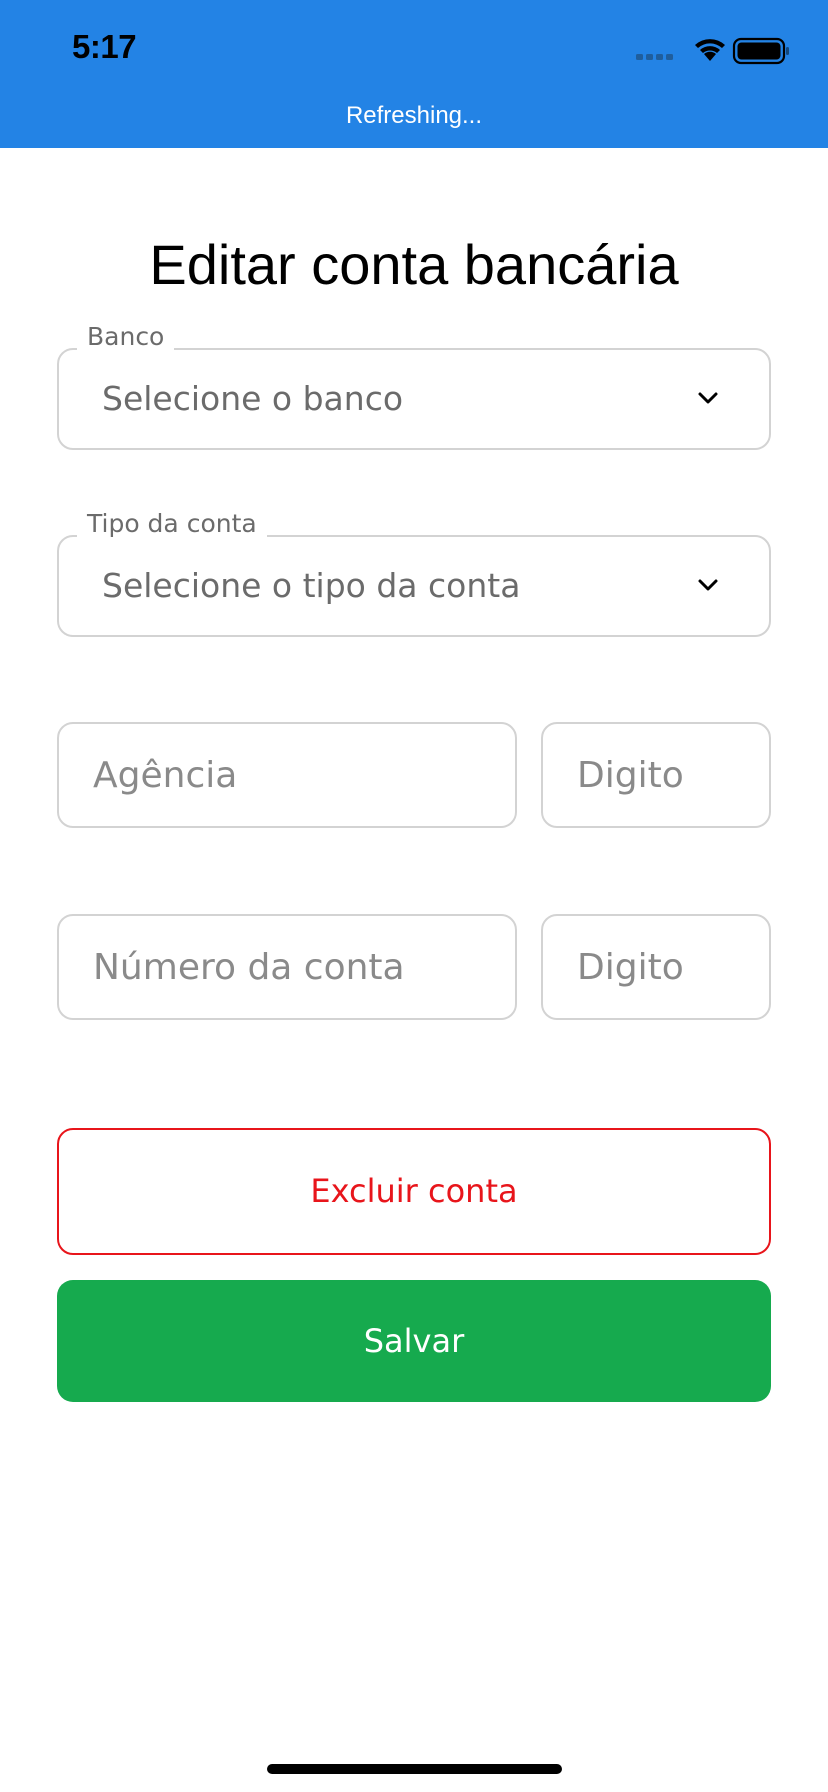 Image resolution: width=828 pixels, height=1792 pixels. Describe the element at coordinates (414, 385) in the screenshot. I see `bank-select: Banco Selecione o banco` at that location.